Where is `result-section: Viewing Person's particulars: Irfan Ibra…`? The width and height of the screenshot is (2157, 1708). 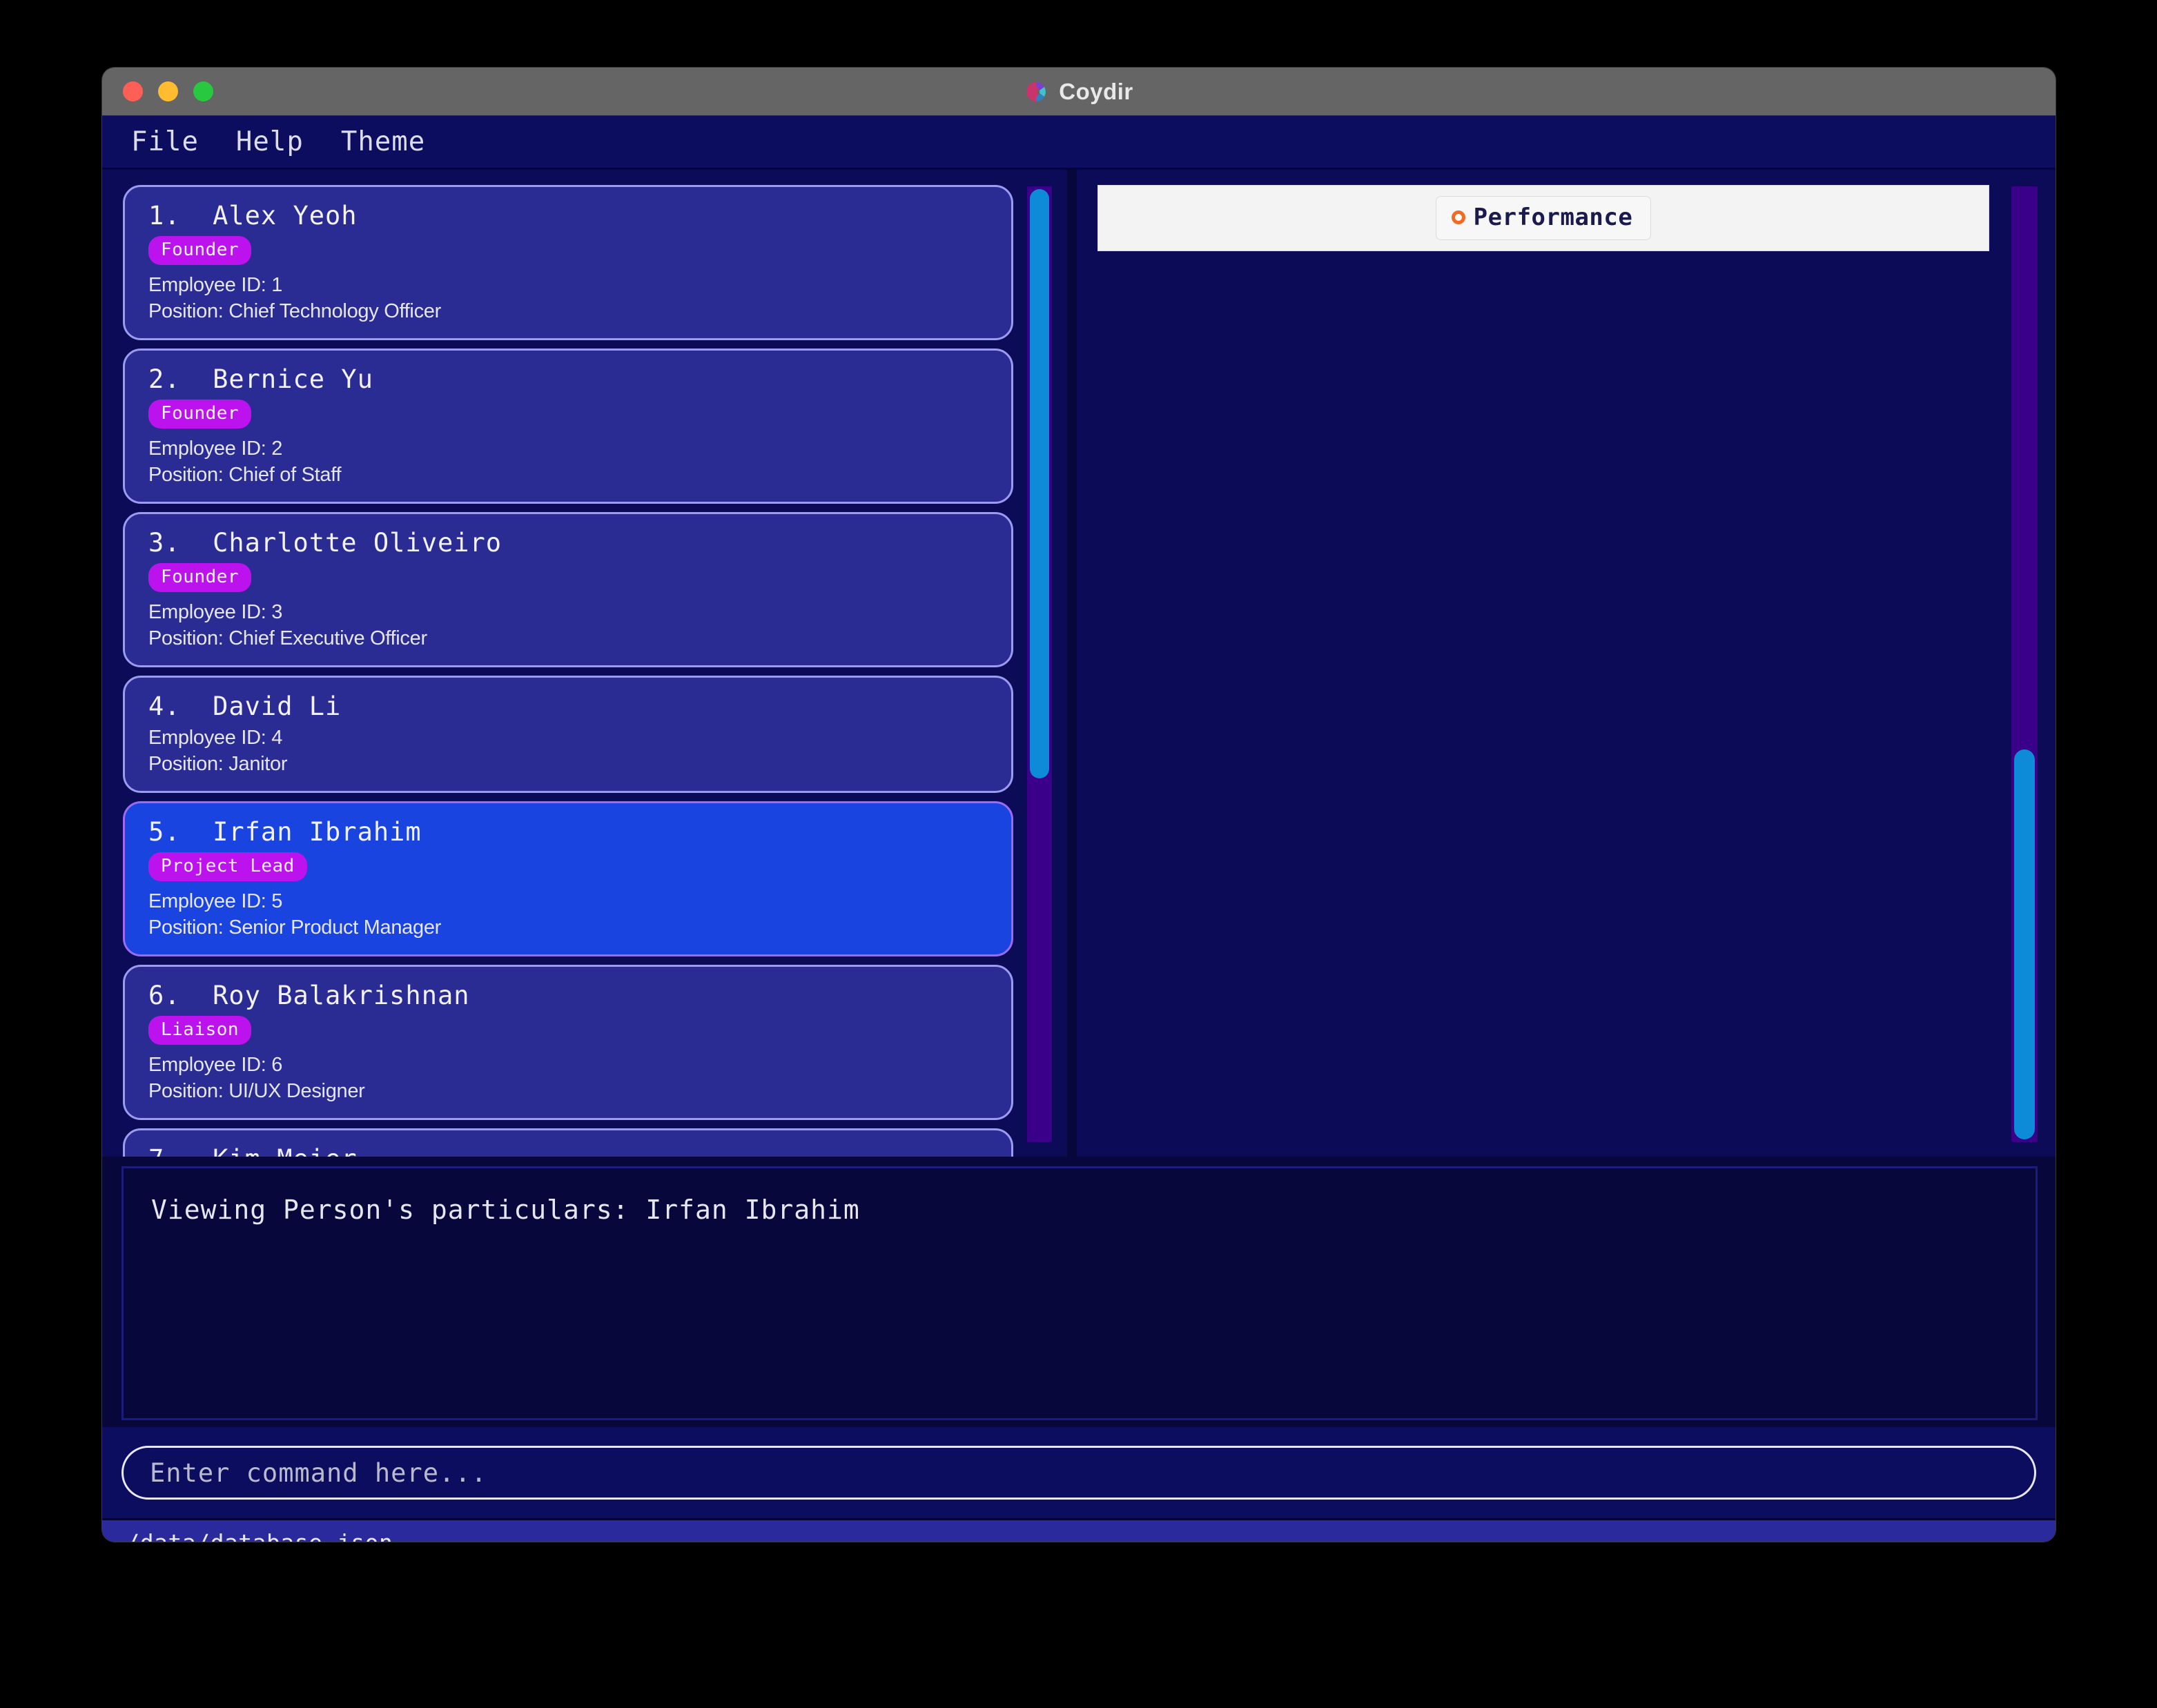
result-section: Viewing Person's particulars: Irfan Ibra… is located at coordinates (1079, 1292).